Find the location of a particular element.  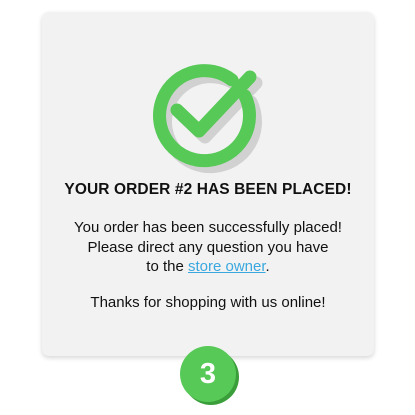

order-placed-title: YOUR ORDER #2 HAS BEEN PLACED! is located at coordinates (208, 189).